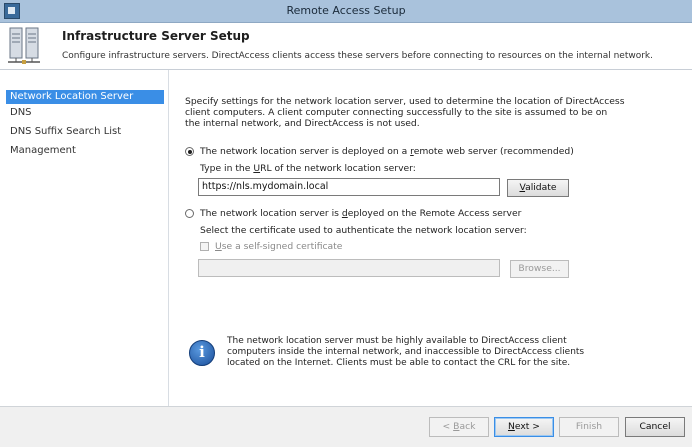 Image resolution: width=692 pixels, height=447 pixels. Describe the element at coordinates (459, 427) in the screenshot. I see `back-button: < Back` at that location.